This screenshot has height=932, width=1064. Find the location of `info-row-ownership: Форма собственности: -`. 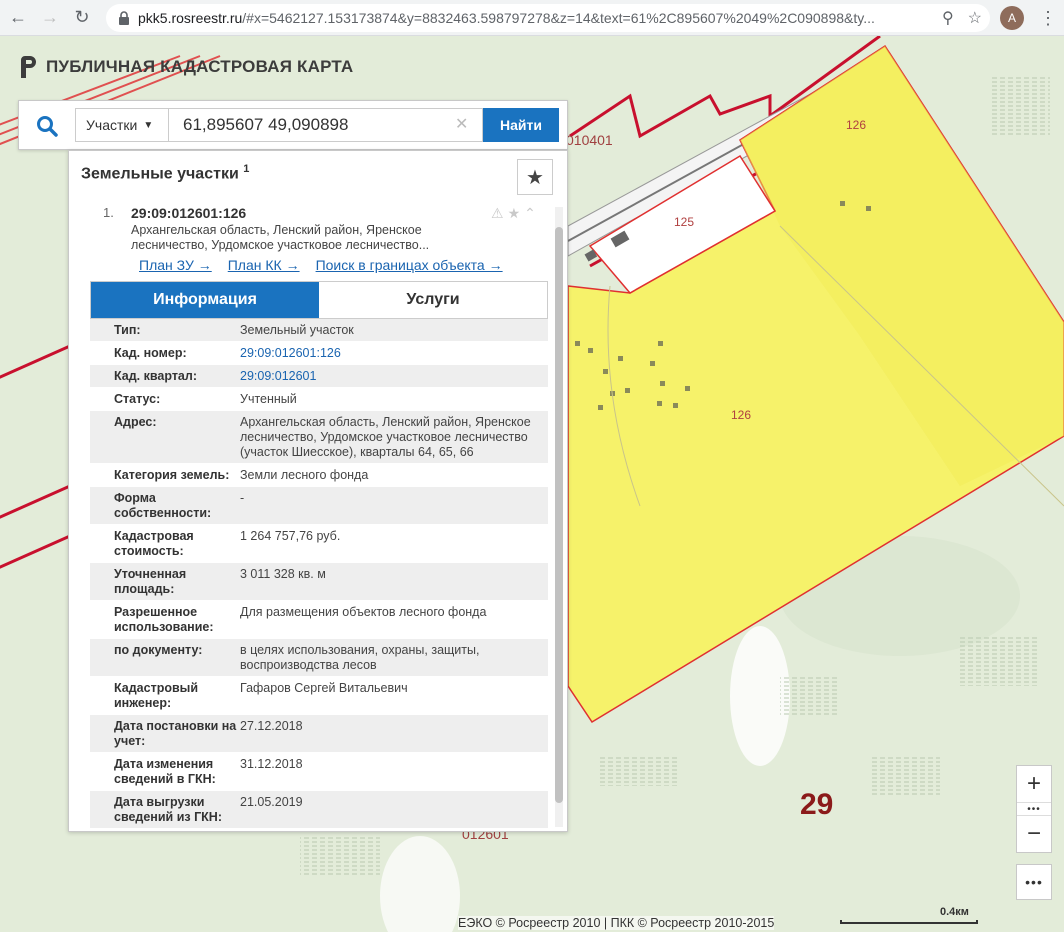

info-row-ownership: Форма собственности: - is located at coordinates (319, 506).